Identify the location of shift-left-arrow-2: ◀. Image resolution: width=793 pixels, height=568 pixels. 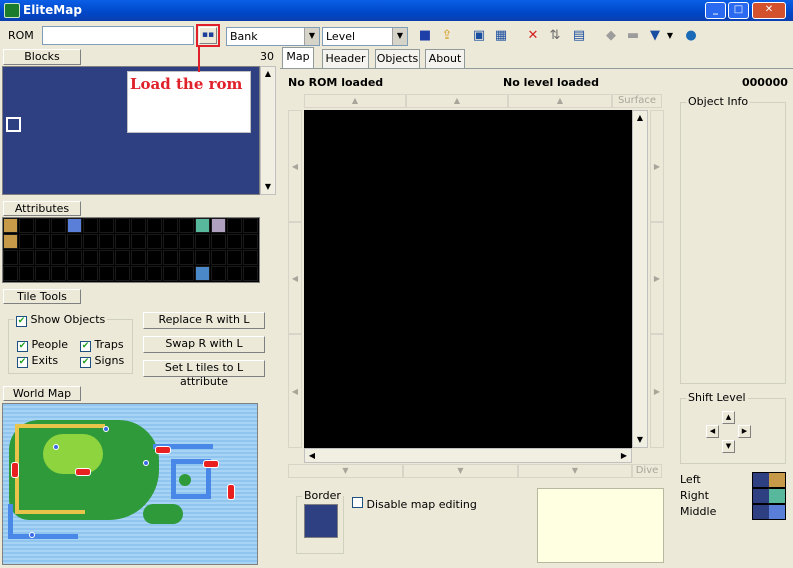
(295, 278).